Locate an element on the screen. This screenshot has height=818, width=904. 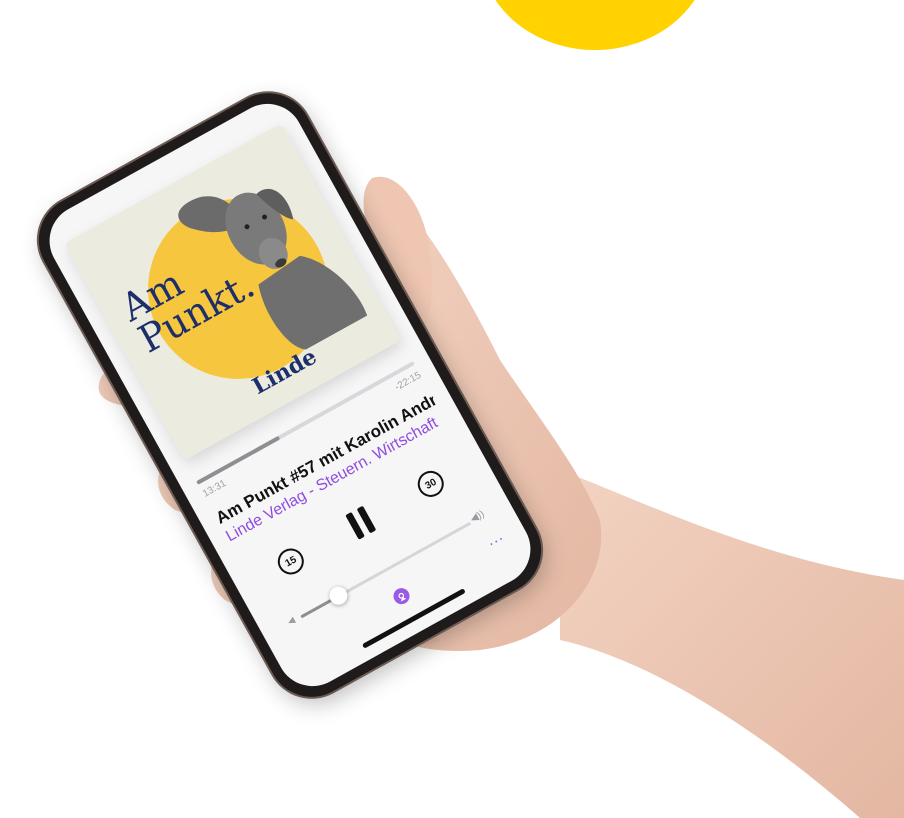
forward-30-icon: 30 is located at coordinates (431, 484).